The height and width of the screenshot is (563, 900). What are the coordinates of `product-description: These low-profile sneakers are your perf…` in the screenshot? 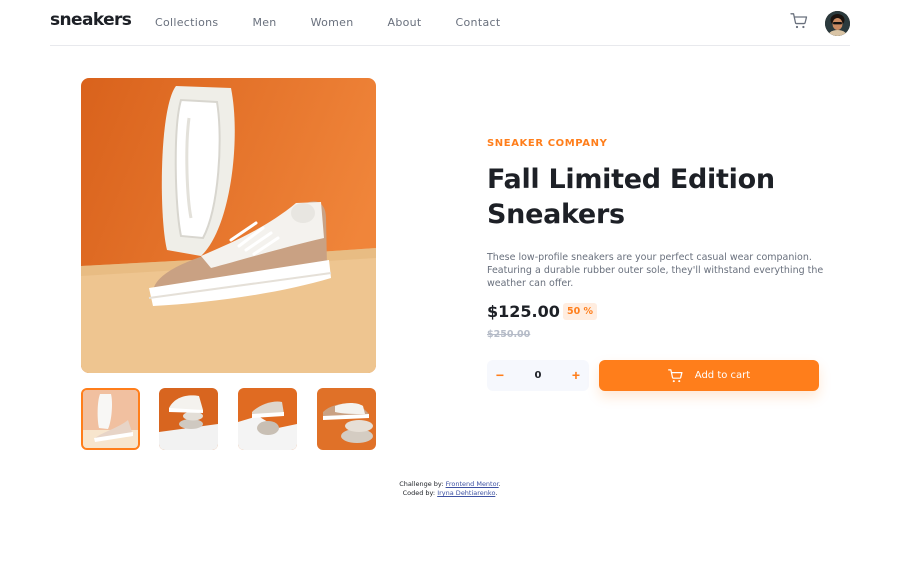 It's located at (655, 270).